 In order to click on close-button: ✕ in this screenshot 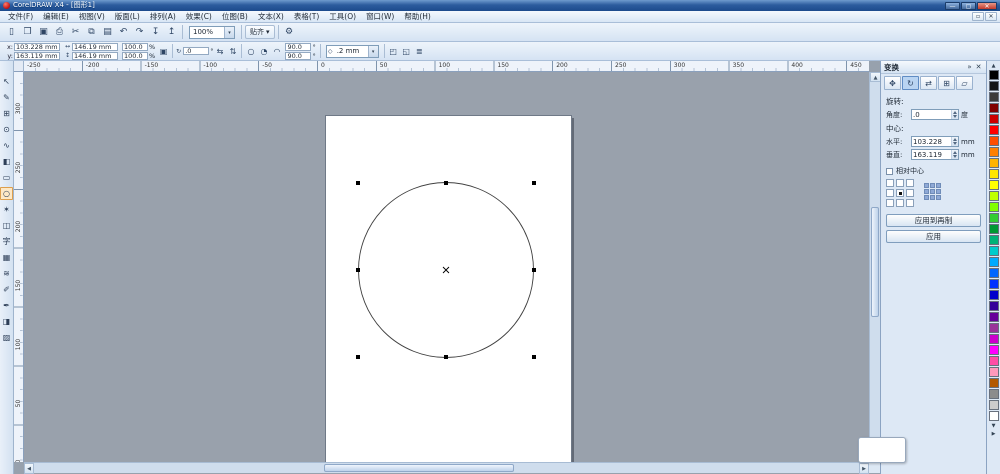, I will do `click(987, 5)`.